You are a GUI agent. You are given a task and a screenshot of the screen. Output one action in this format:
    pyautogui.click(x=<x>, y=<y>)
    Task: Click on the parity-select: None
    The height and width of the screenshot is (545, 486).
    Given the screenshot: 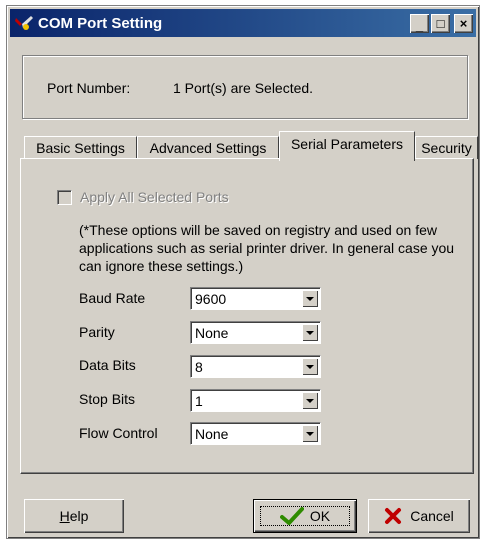 What is the action you would take?
    pyautogui.click(x=255, y=332)
    